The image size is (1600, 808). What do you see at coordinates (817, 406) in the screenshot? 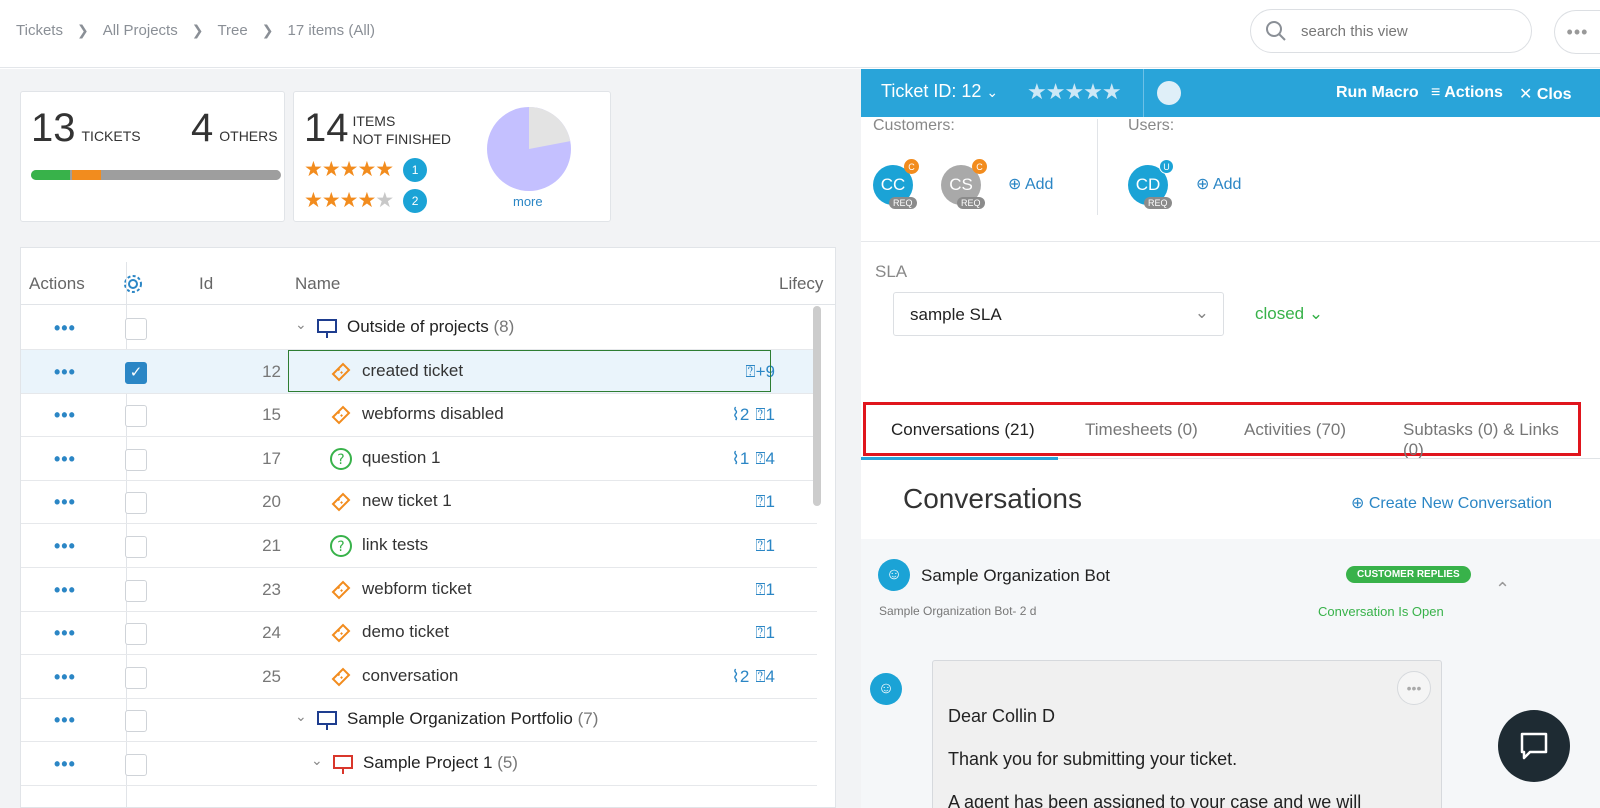
I see `grid-scrollbar` at bounding box center [817, 406].